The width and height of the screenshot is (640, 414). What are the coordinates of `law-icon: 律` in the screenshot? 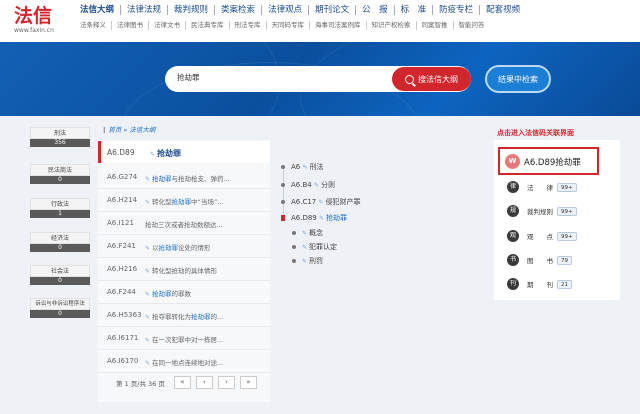 It's located at (513, 187).